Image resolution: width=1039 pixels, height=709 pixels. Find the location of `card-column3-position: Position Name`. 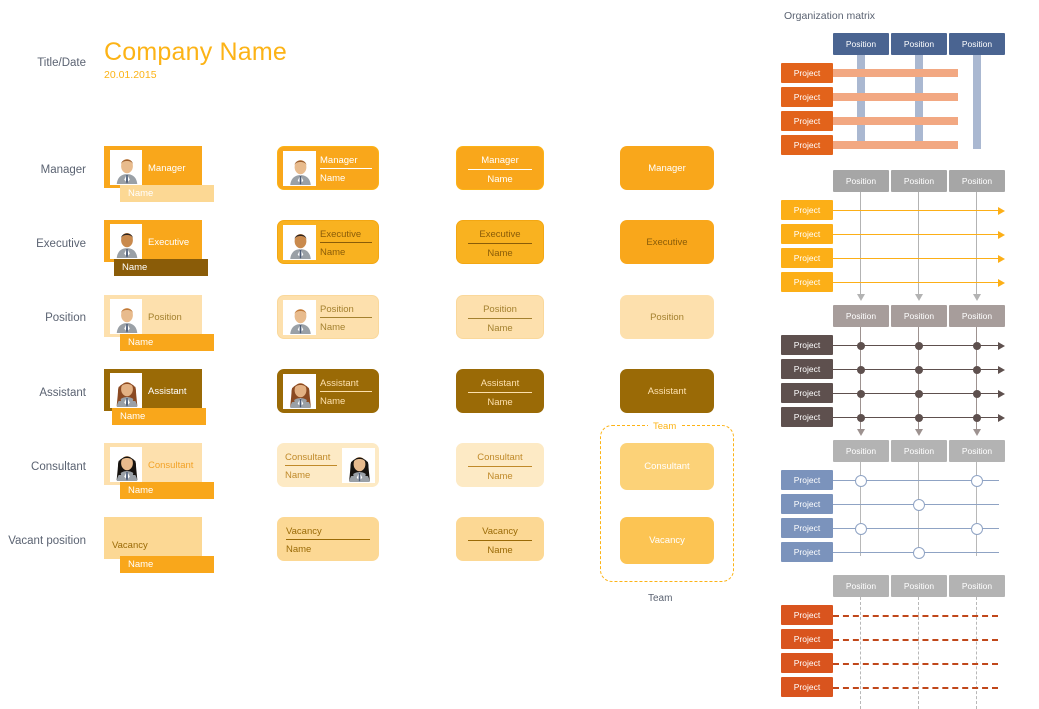

card-column3-position: Position Name is located at coordinates (500, 317).